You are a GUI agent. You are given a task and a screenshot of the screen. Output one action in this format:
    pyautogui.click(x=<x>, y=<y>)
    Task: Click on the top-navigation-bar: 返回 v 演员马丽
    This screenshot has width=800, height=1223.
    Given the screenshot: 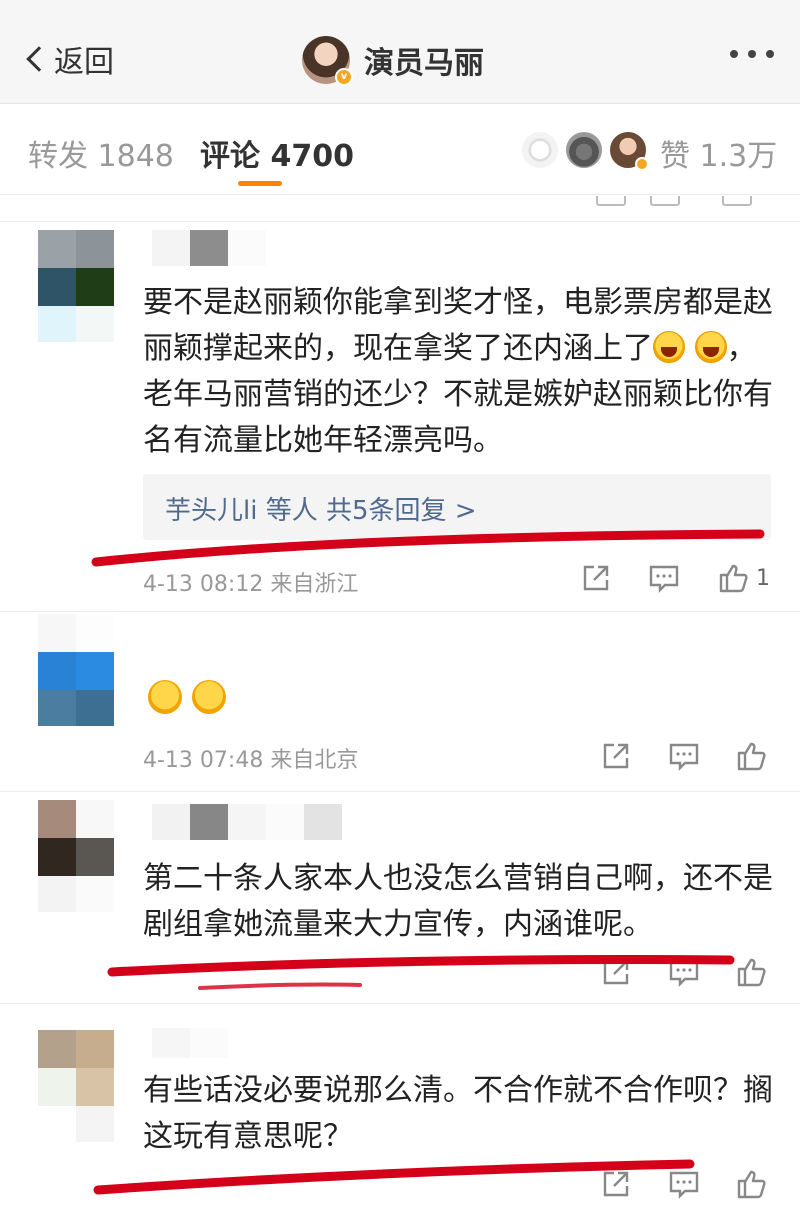 What is the action you would take?
    pyautogui.click(x=400, y=52)
    